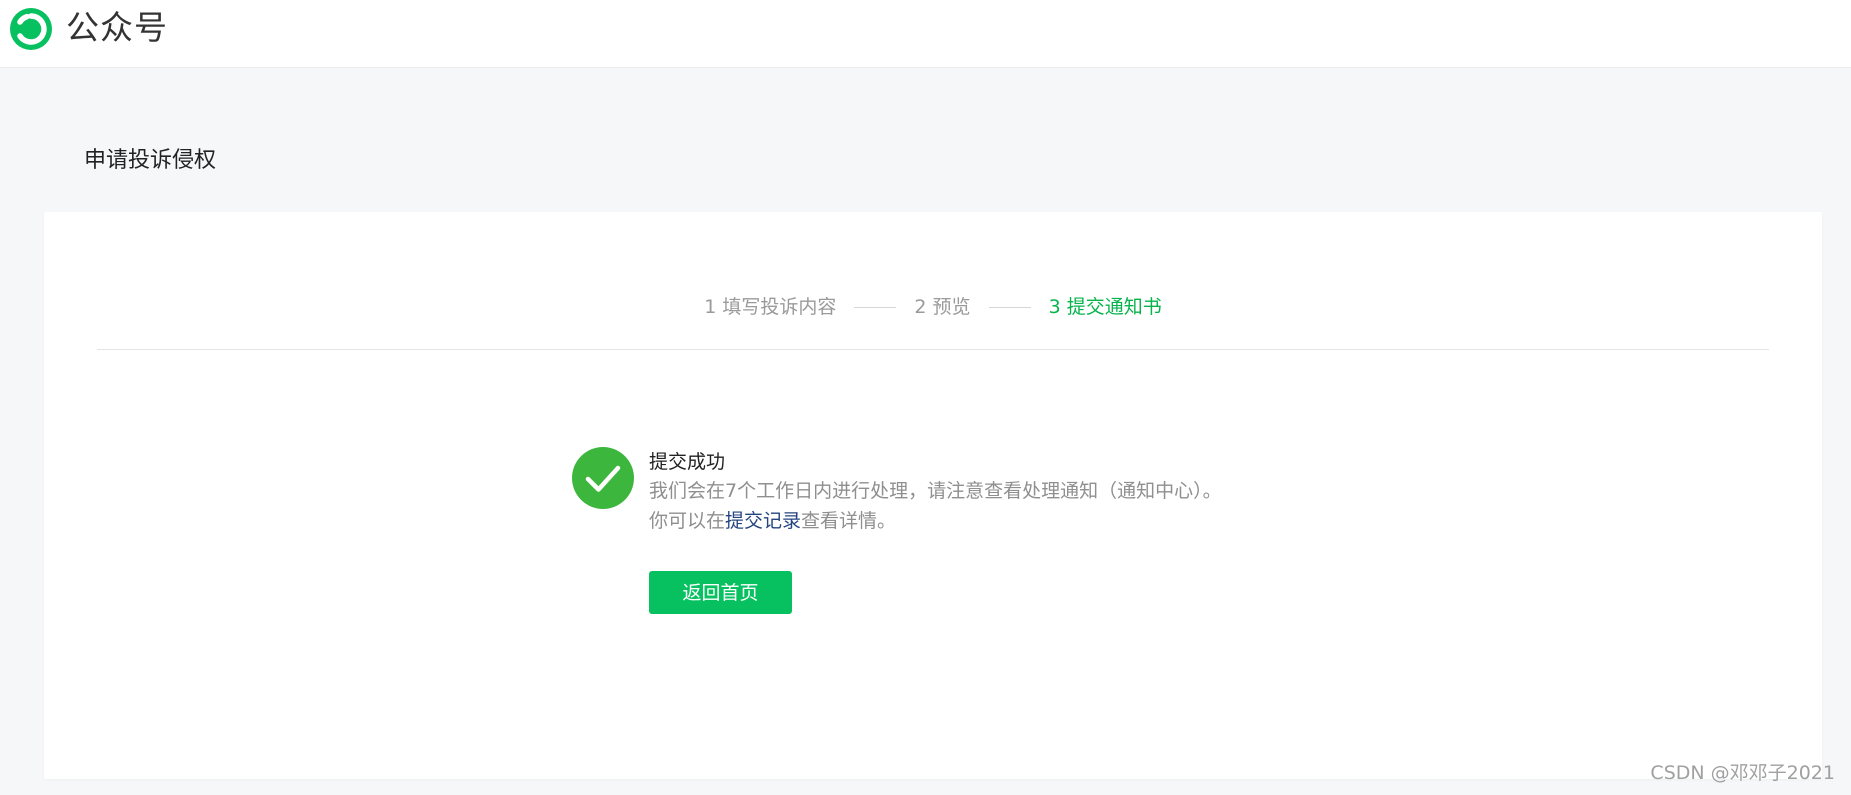  What do you see at coordinates (720, 592) in the screenshot?
I see `back-home-button: 返回首页` at bounding box center [720, 592].